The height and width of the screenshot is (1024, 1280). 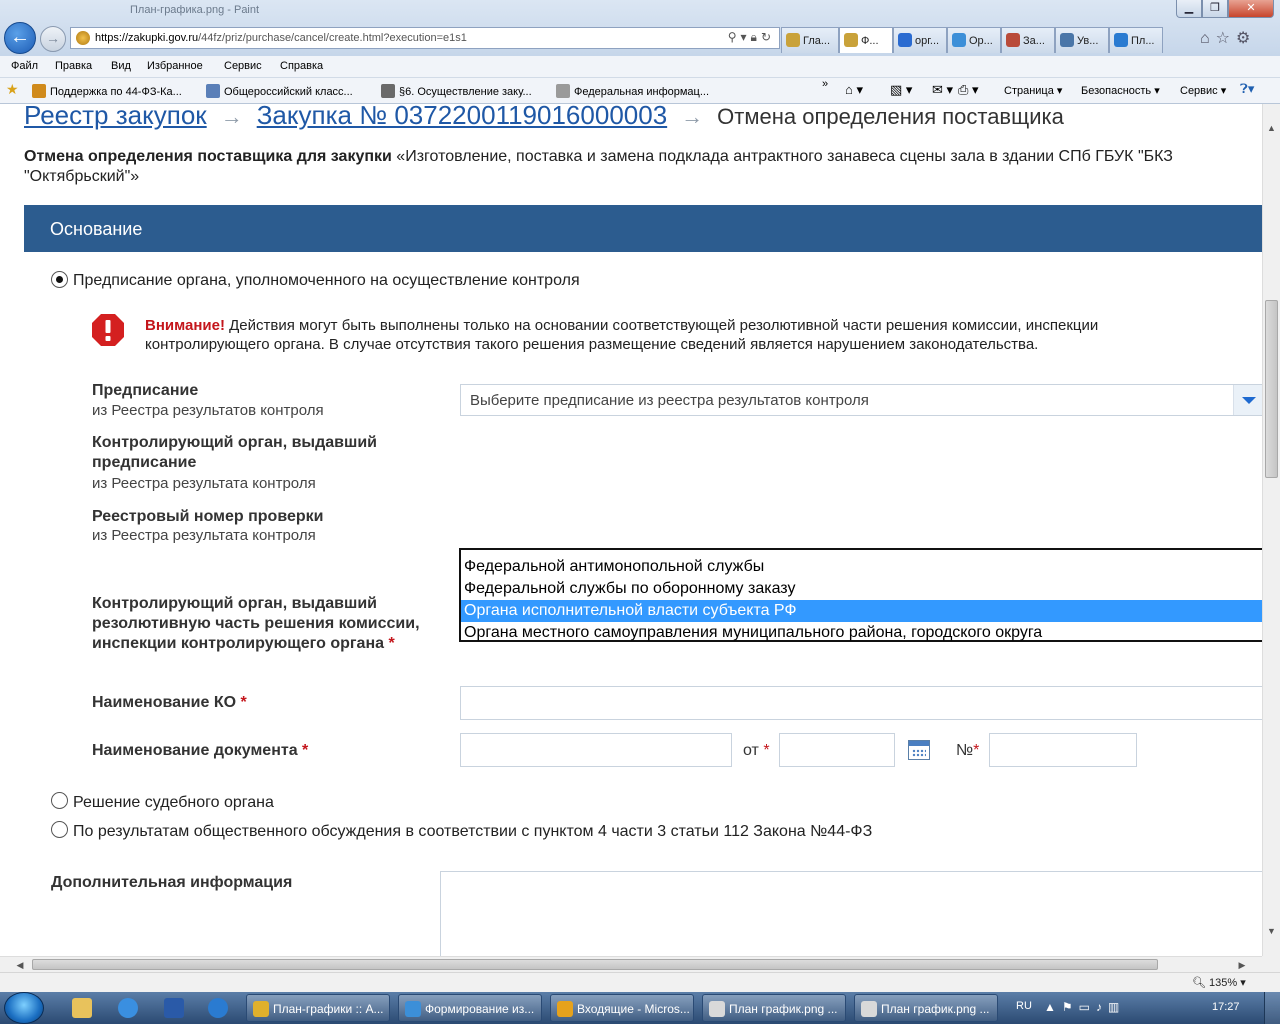 I want to click on scroll-left-icon: ◀, so click(x=20, y=965).